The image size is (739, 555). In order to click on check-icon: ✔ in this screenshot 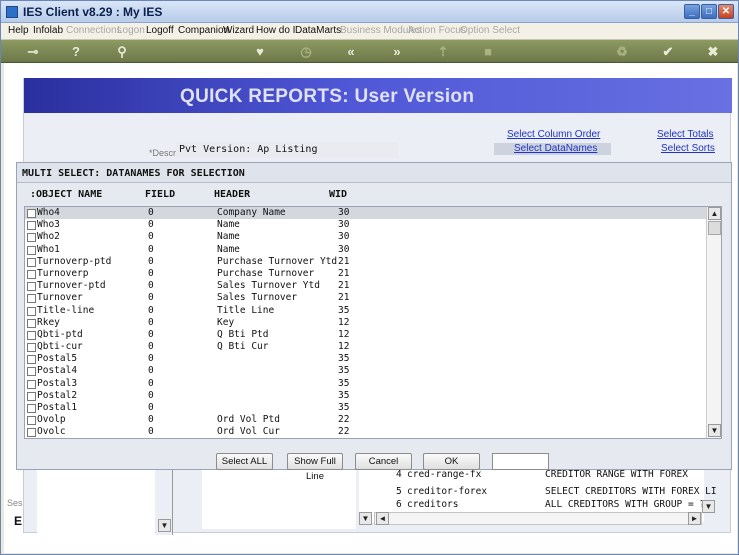, I will do `click(668, 51)`.